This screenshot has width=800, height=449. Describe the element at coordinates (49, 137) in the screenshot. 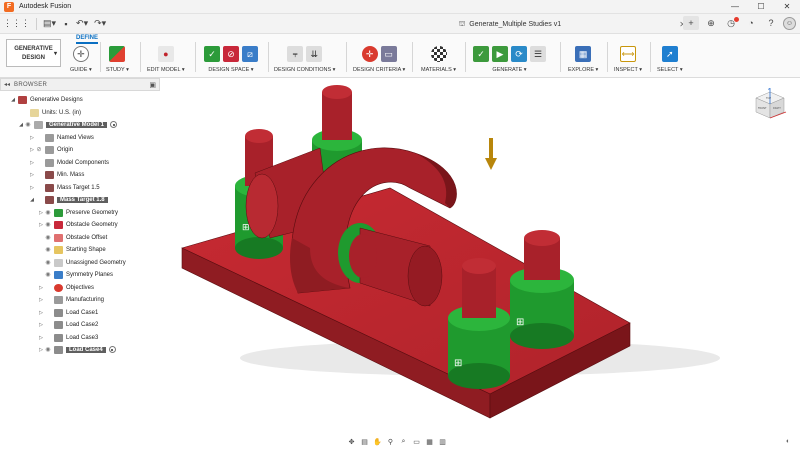

I see `folder-icon` at that location.